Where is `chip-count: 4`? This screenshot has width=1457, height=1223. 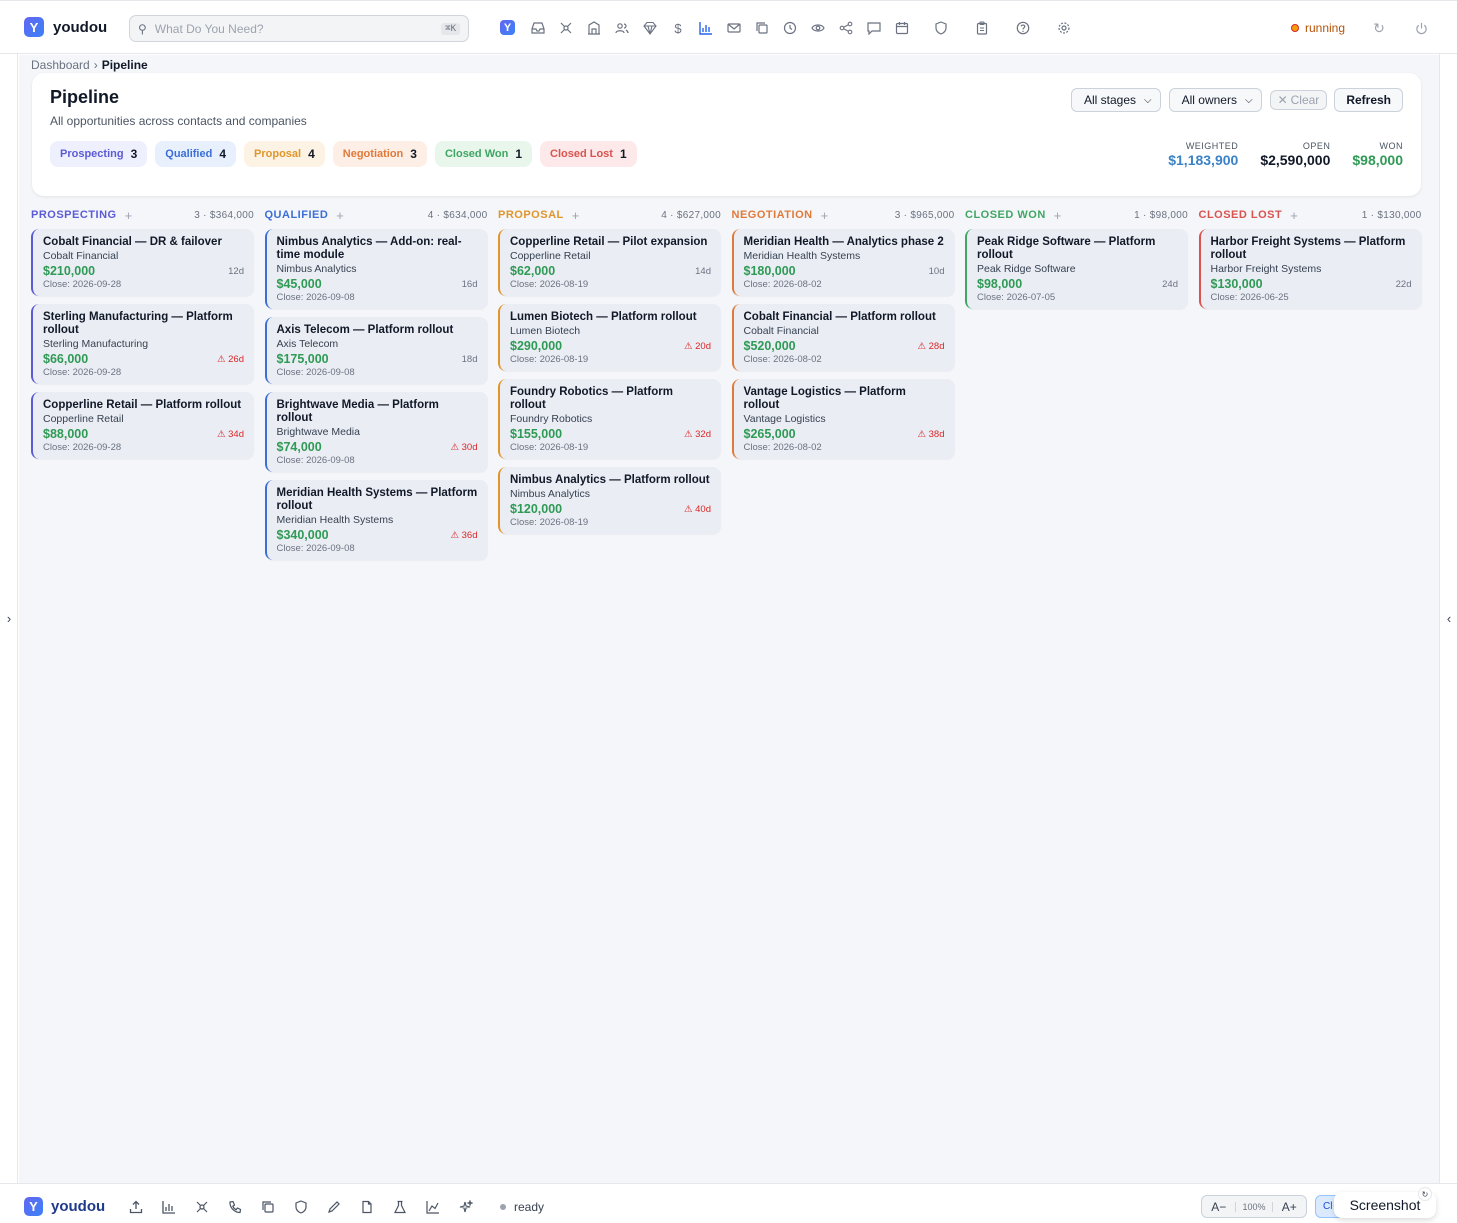 chip-count: 4 is located at coordinates (311, 154).